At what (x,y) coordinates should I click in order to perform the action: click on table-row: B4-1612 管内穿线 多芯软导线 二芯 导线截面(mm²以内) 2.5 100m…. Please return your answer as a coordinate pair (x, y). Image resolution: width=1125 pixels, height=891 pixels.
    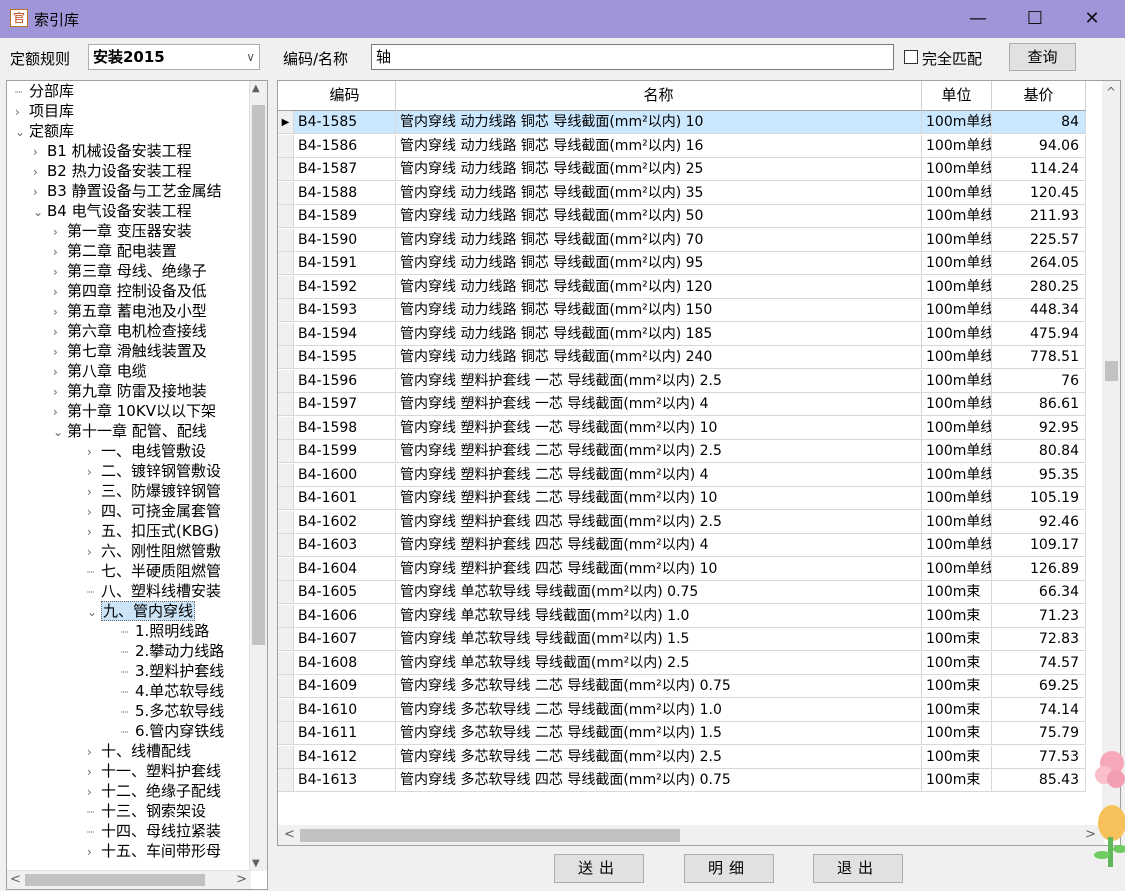
    Looking at the image, I should click on (682, 757).